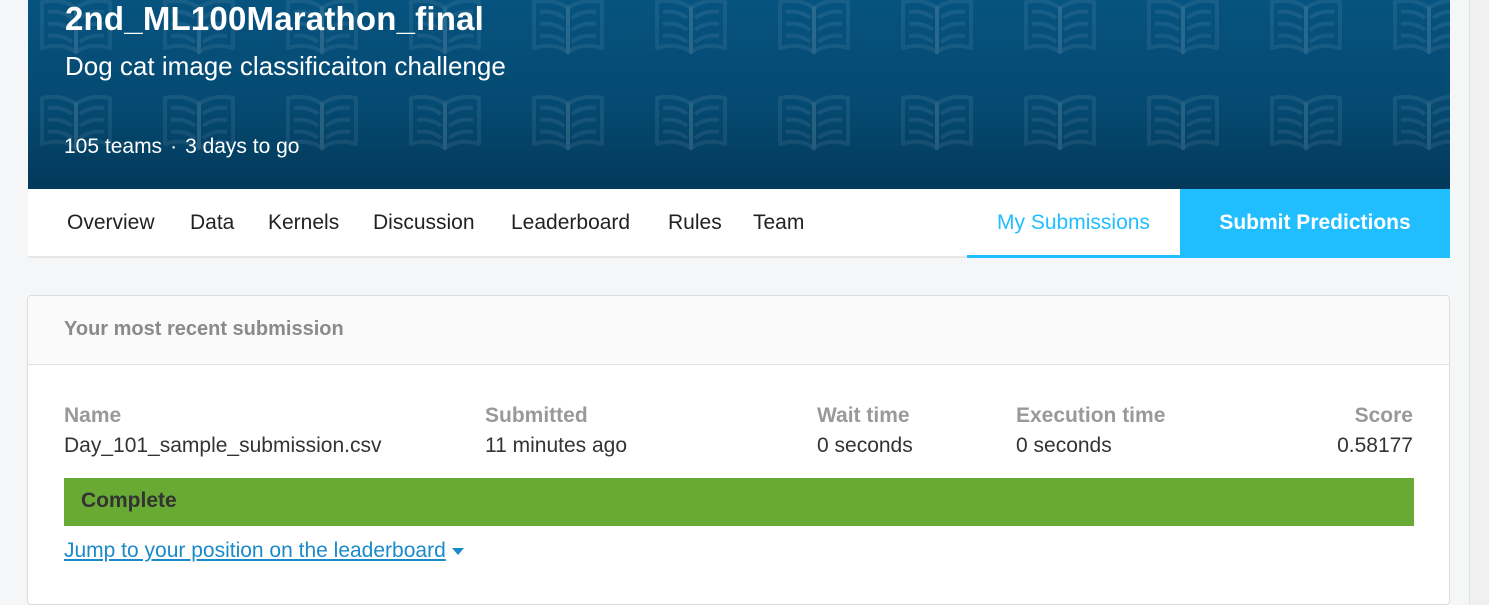  What do you see at coordinates (1375, 445) in the screenshot?
I see `score-value: 0.58177` at bounding box center [1375, 445].